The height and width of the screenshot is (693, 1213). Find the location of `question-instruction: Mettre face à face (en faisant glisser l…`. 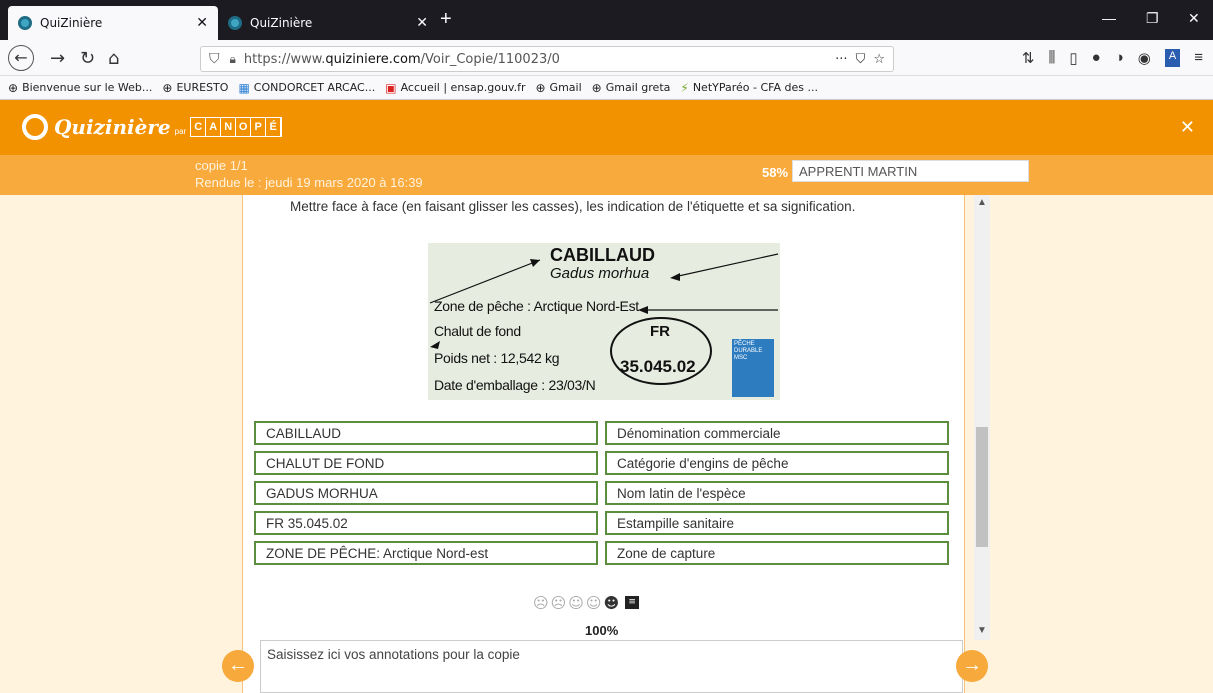

question-instruction: Mettre face à face (en faisant glisser l… is located at coordinates (573, 206).